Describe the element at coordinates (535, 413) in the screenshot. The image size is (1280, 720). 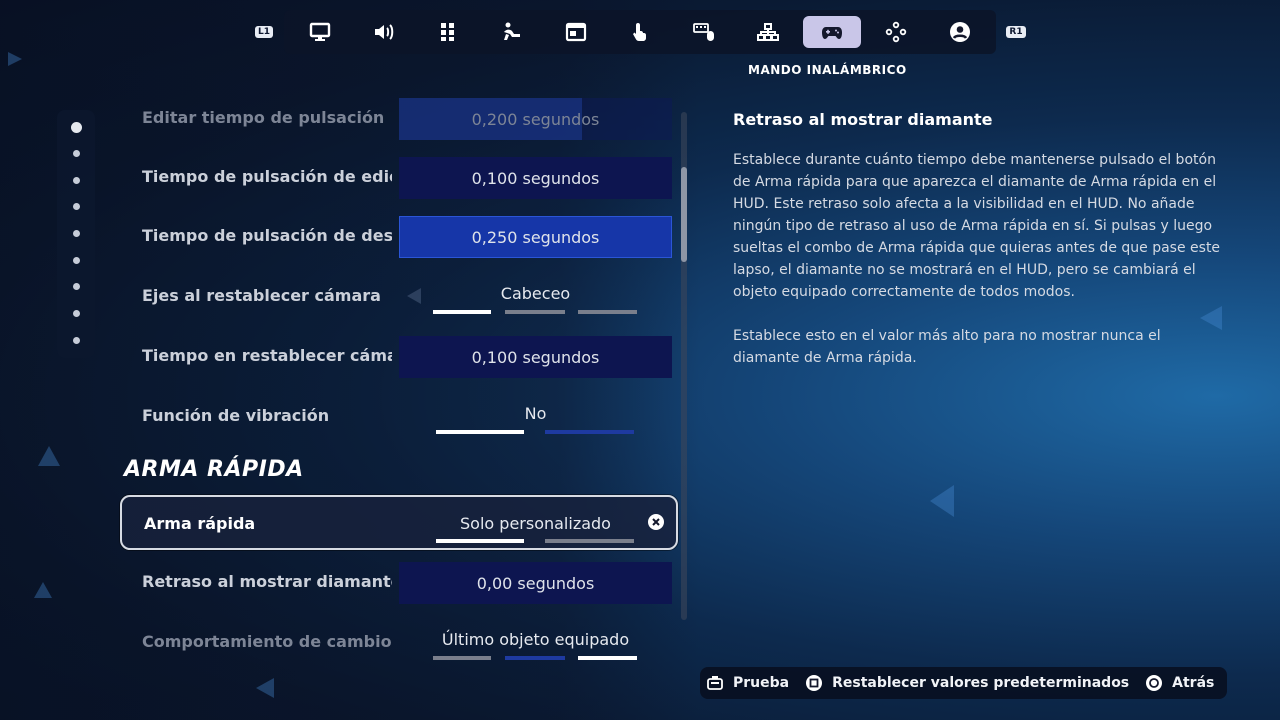
I see `selected-option: No` at that location.